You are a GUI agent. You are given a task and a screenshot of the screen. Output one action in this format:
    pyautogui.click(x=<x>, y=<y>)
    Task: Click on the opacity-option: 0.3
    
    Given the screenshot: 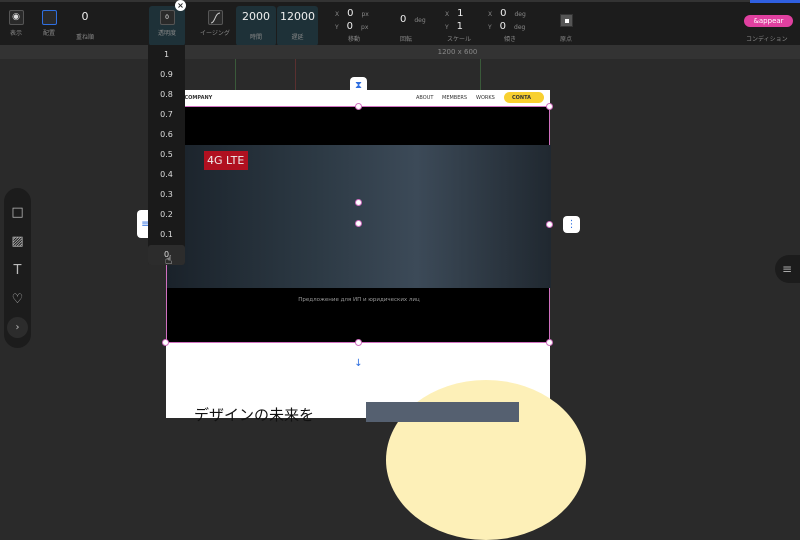 What is the action you would take?
    pyautogui.click(x=166, y=195)
    